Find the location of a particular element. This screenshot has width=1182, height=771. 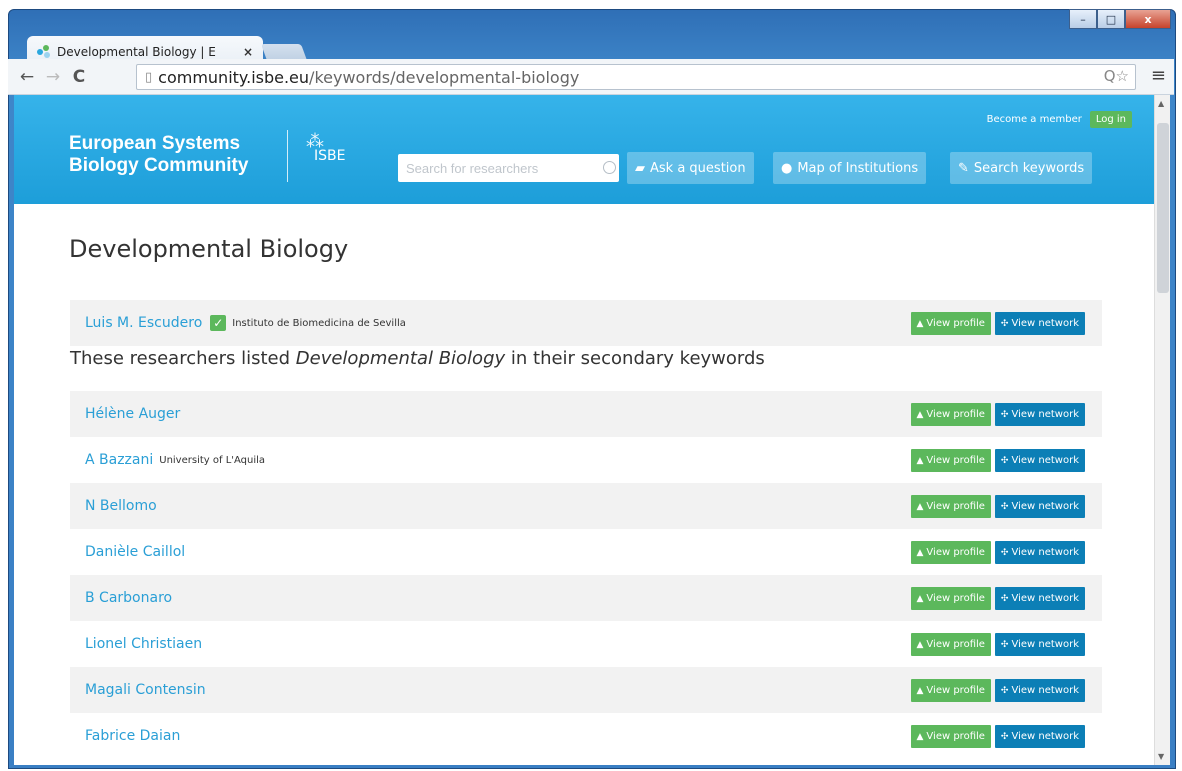

secondary-suffix: in their secondary keywords is located at coordinates (635, 358).